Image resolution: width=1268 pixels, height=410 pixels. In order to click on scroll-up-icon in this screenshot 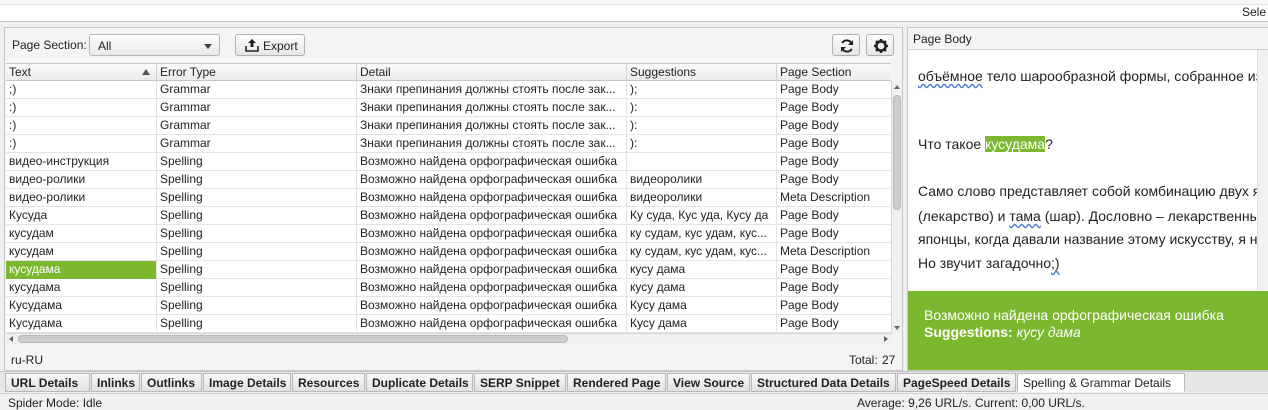, I will do `click(897, 87)`.